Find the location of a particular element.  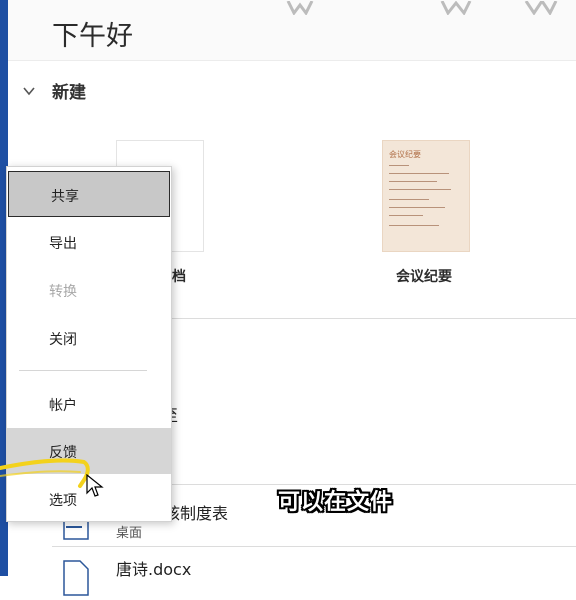

recent-file-row: 唐诗.docx is located at coordinates (318, 578).